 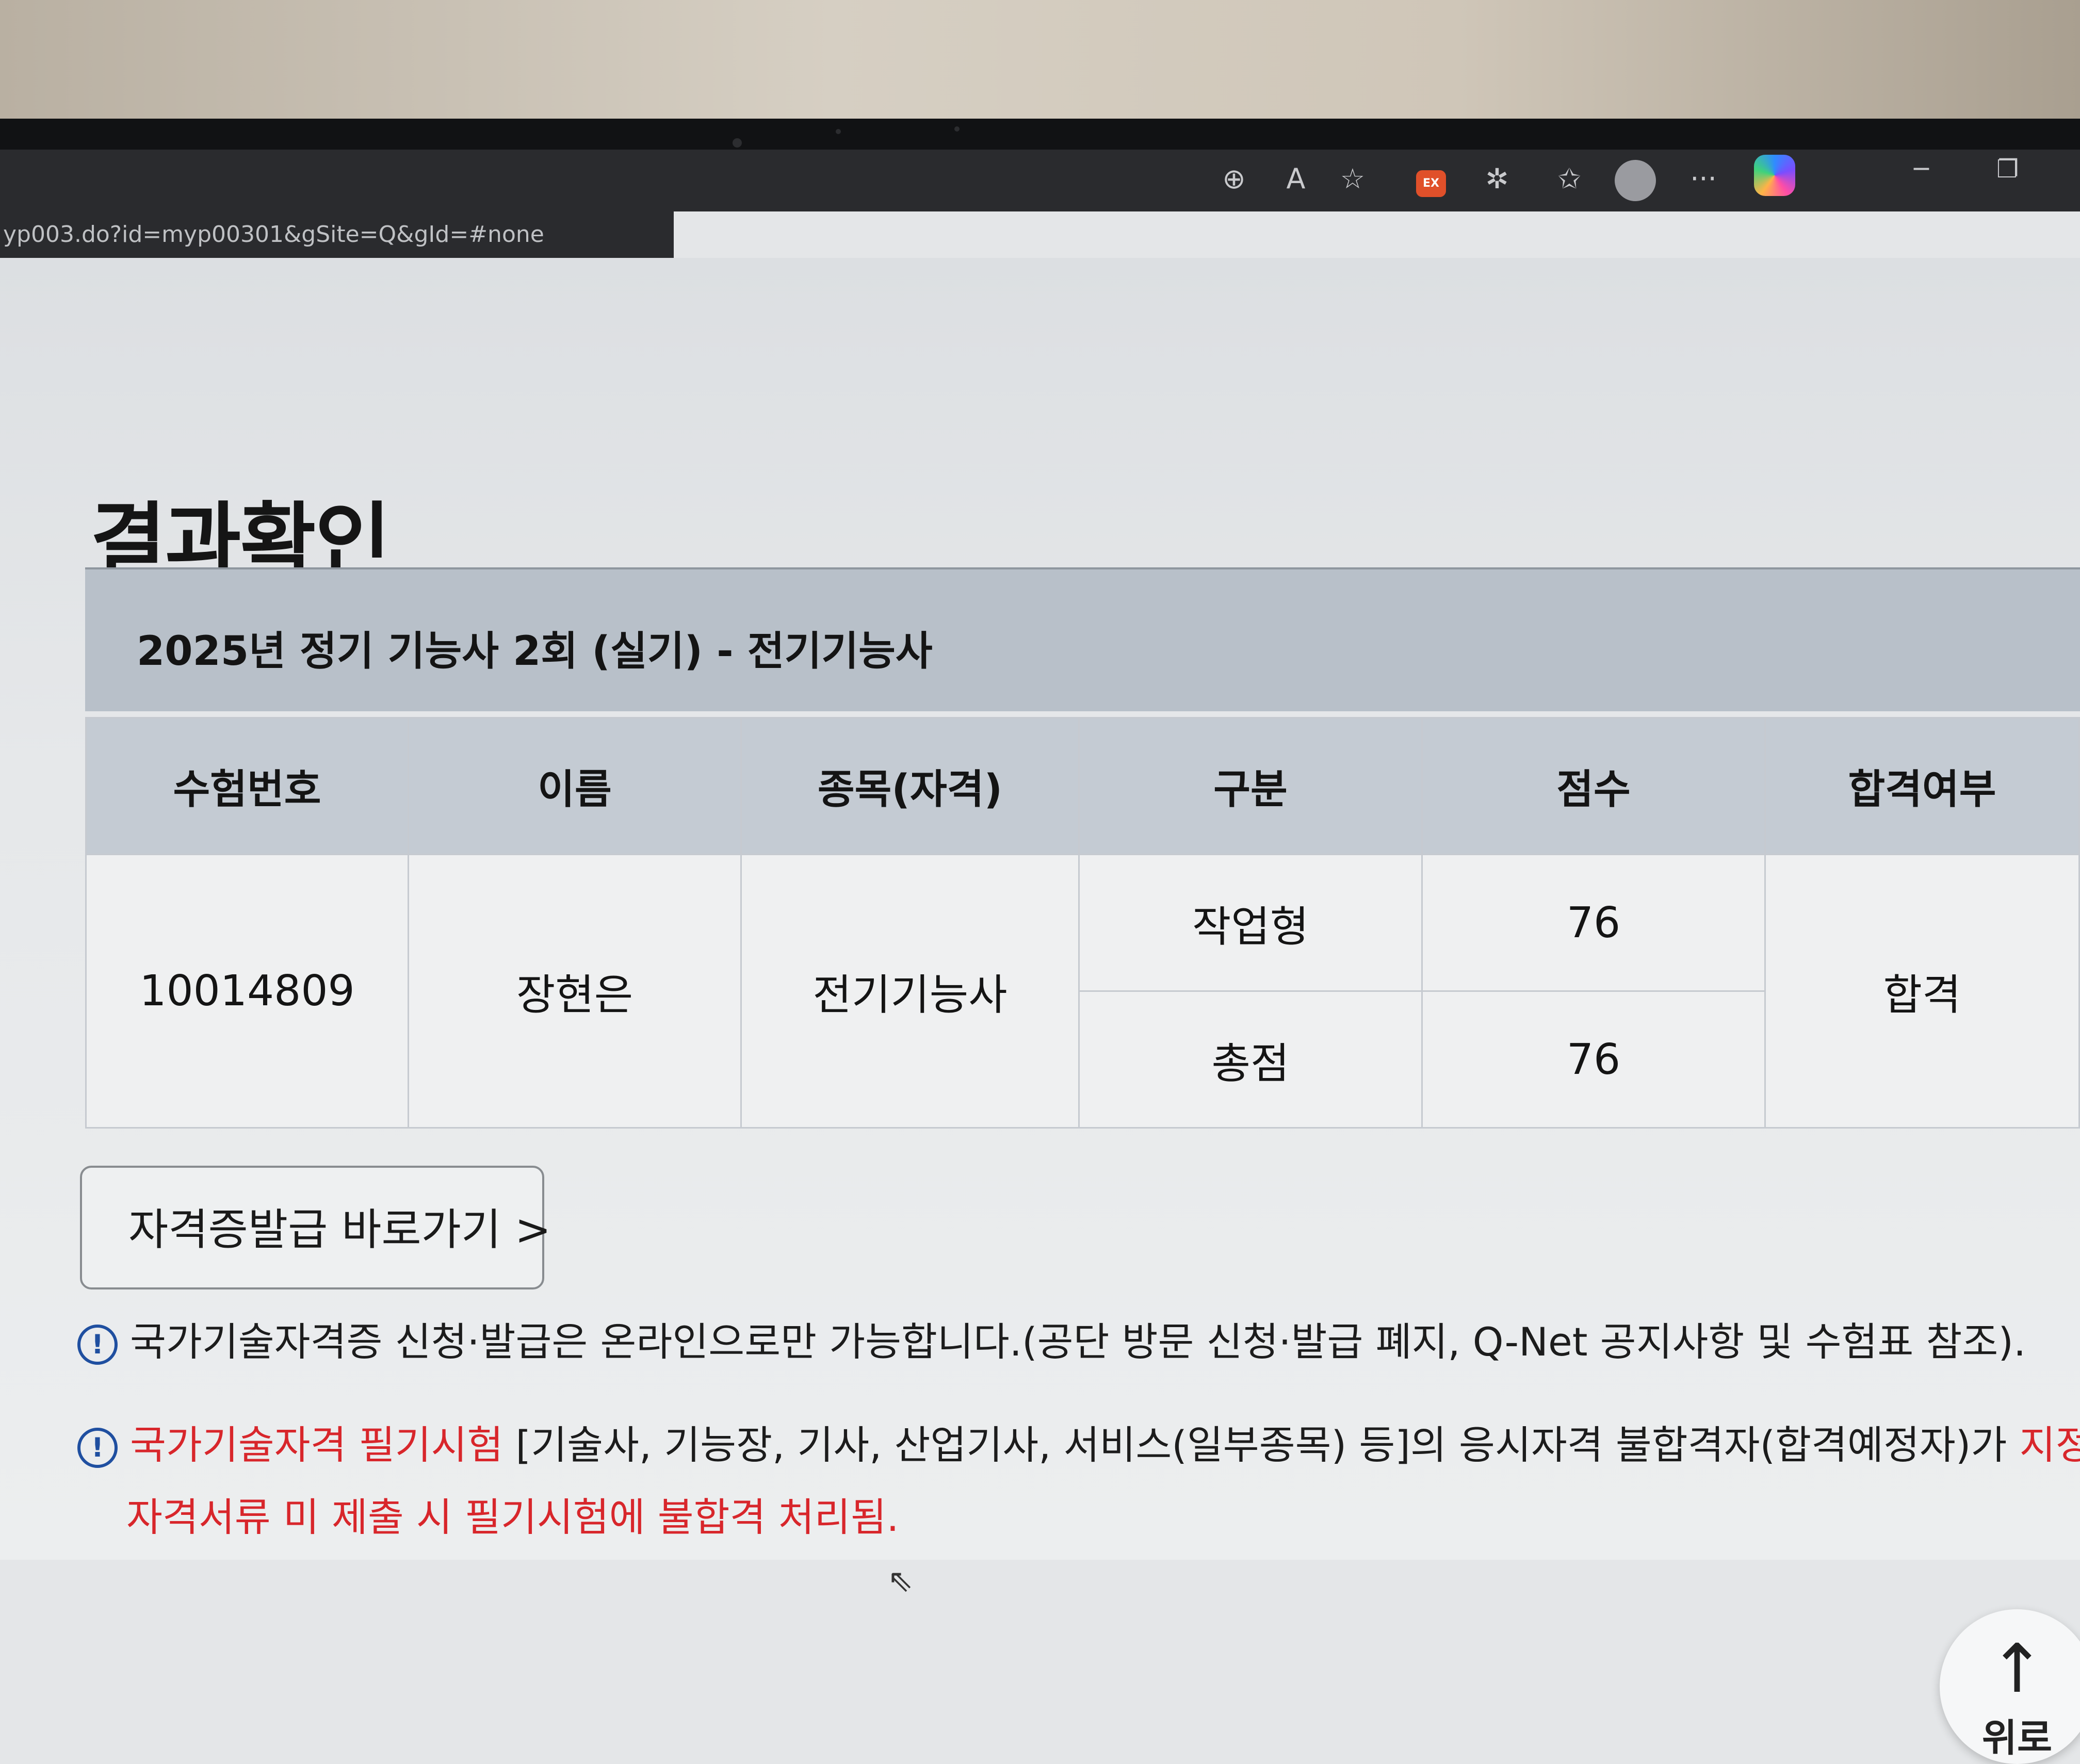 I want to click on status-bar-url: yp003.do?id=myp00301&gSite=Q&gId=#none, so click(x=337, y=234).